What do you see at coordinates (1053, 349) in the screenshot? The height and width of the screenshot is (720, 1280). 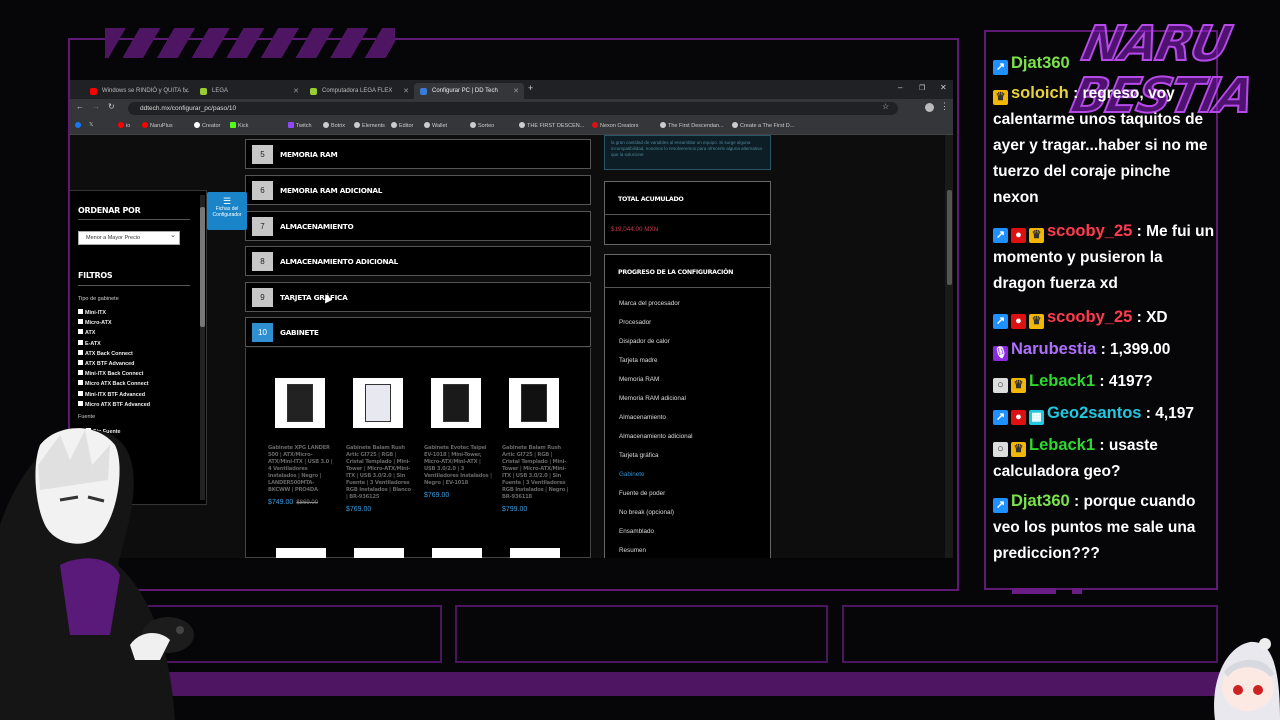 I see `chat-username: Narubestia` at bounding box center [1053, 349].